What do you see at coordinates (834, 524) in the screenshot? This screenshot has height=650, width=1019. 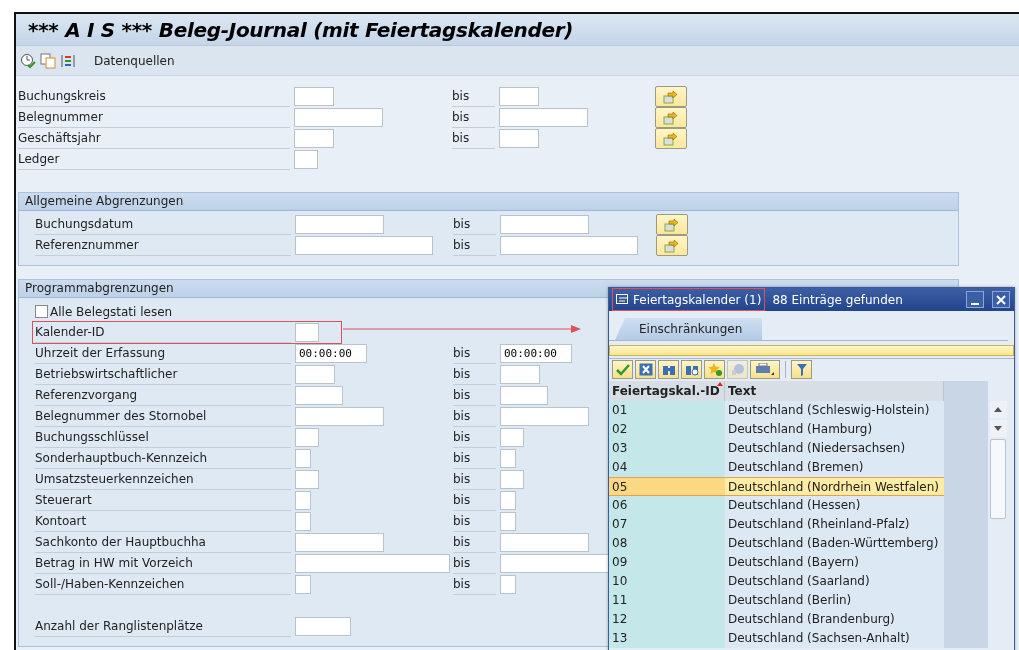 I see `table-cell: Deutschland (Rheinland-Pfalz)` at bounding box center [834, 524].